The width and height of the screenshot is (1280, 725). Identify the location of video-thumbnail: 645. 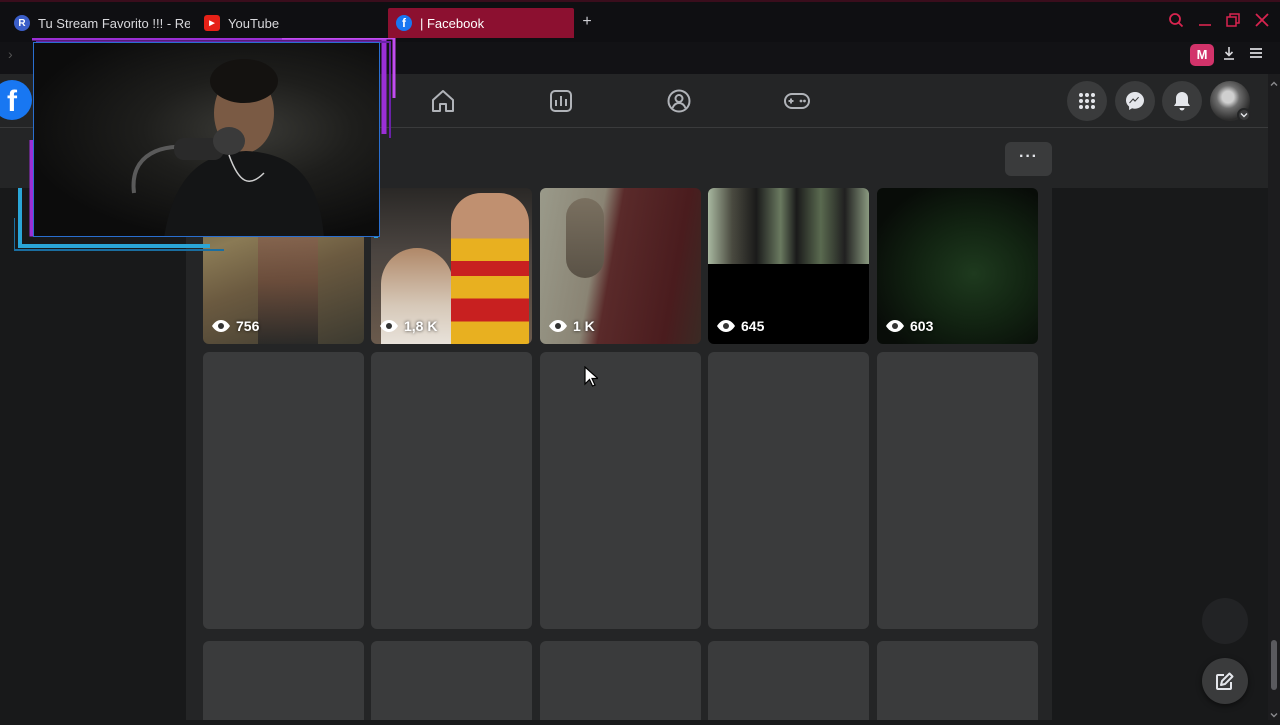
(788, 266).